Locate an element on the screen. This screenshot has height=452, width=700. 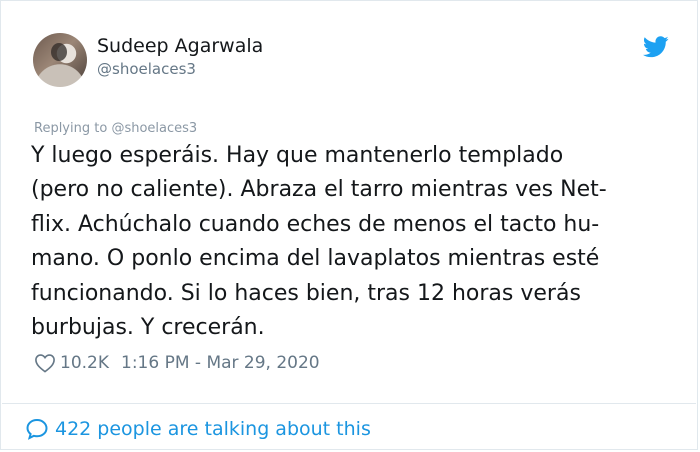
tweet-meta: 10.2K 1:16 PM - Mar 29, 2020 is located at coordinates (177, 363).